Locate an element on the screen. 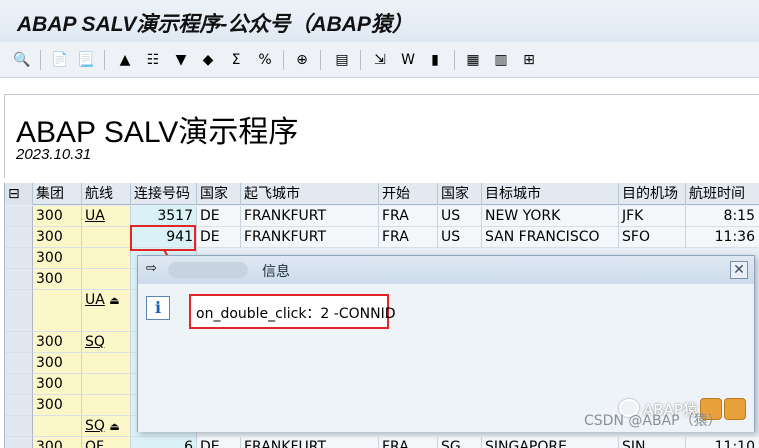 The width and height of the screenshot is (759, 448). print-preview-icon: Σ is located at coordinates (236, 60).